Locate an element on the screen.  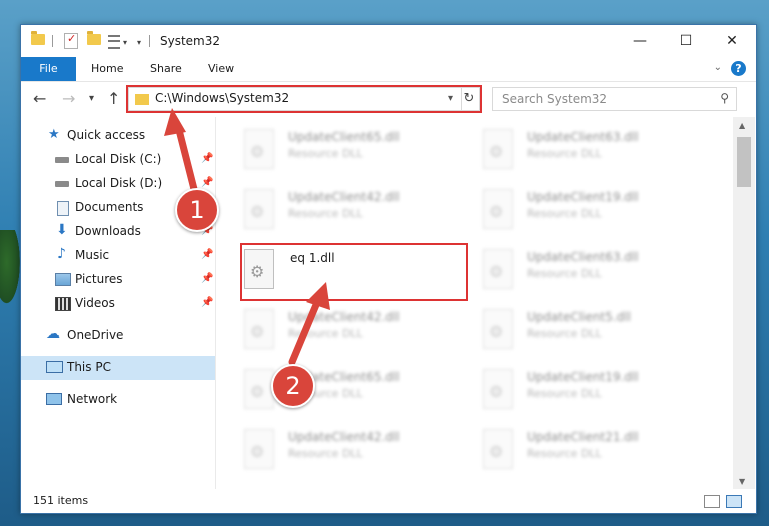
sidebar-item-pictures: Pictures 📌 is located at coordinates (118, 280).